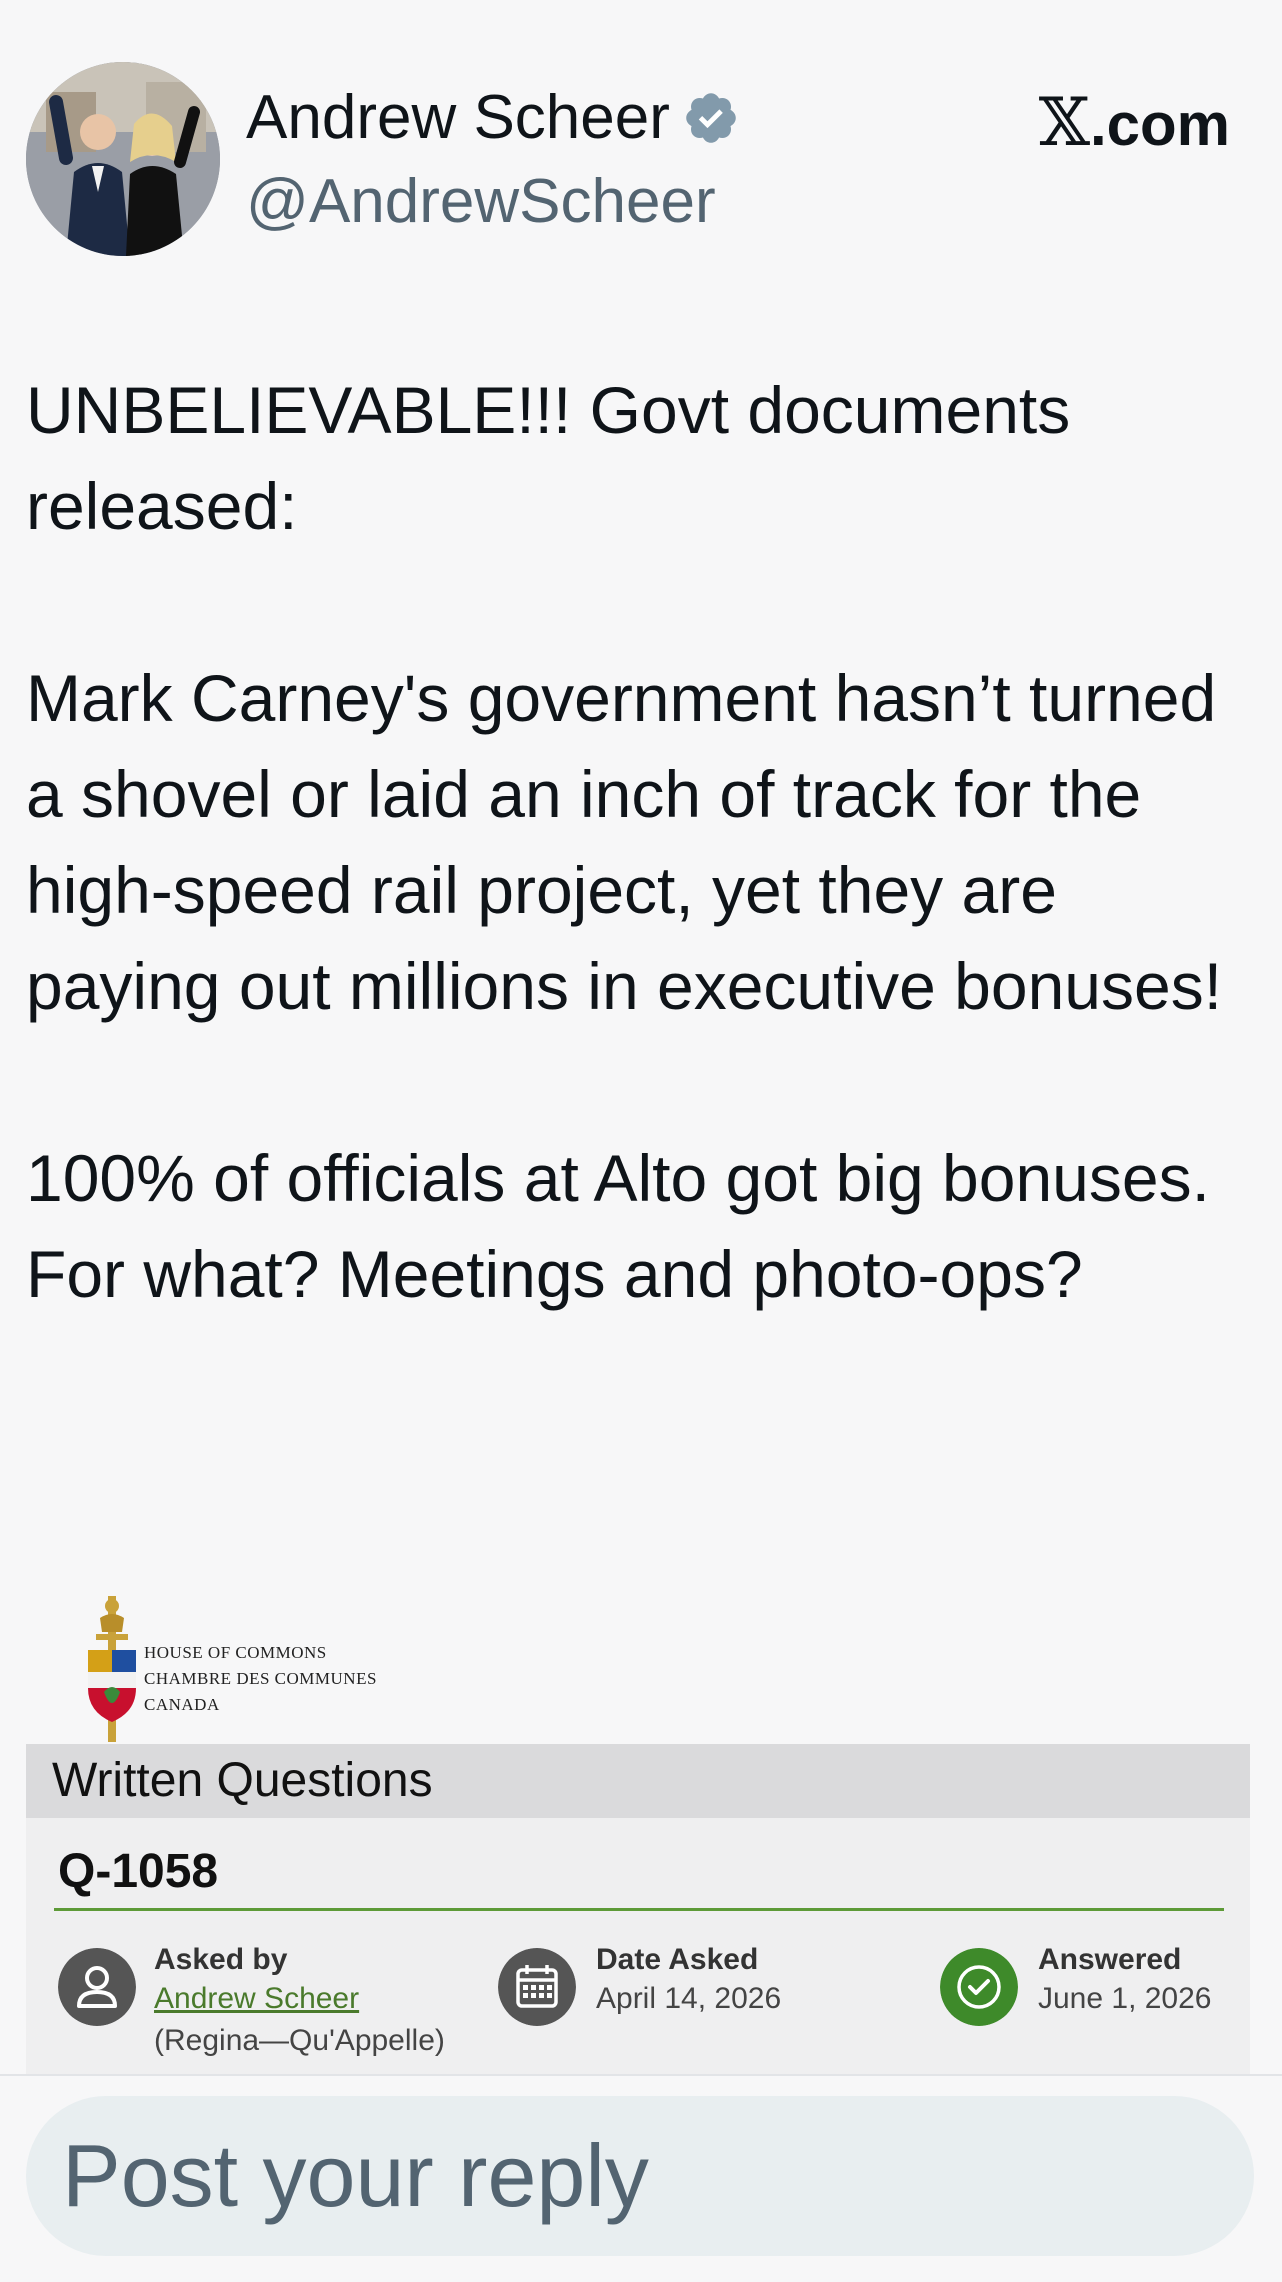  What do you see at coordinates (640, 2176) in the screenshot?
I see `reply-input` at bounding box center [640, 2176].